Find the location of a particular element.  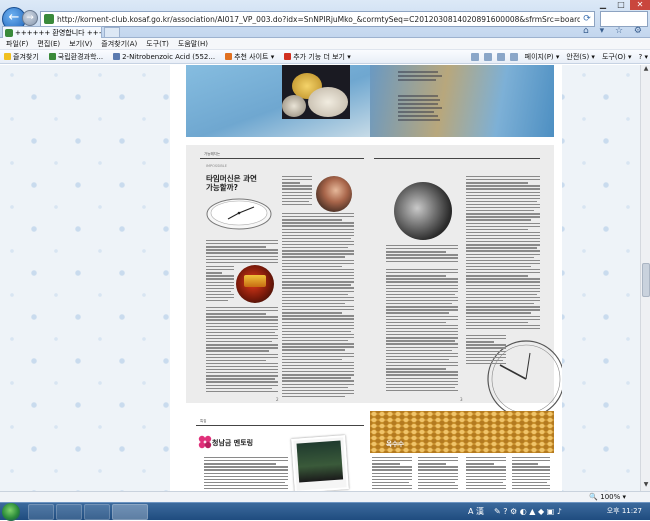

browser-tools-icons: ⌂ ▾ ☆ ⚙ is located at coordinates (614, 31).